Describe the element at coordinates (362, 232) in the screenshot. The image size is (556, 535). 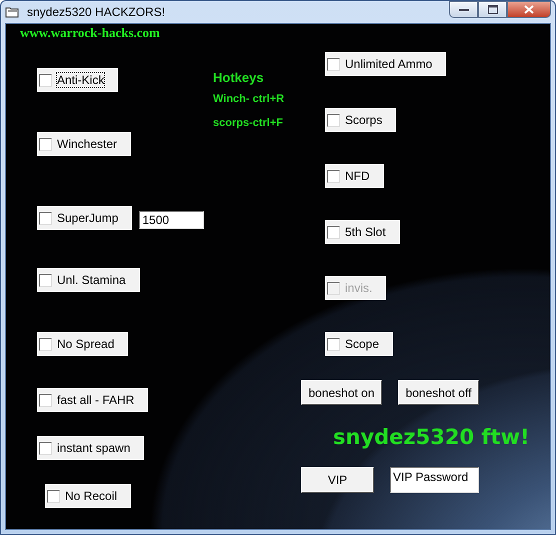
I see `option-checkbox: 5th Slot` at that location.